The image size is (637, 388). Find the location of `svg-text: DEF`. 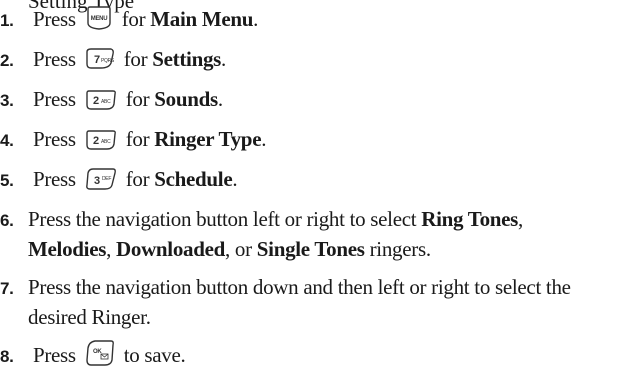

svg-text: DEF is located at coordinates (106, 179).